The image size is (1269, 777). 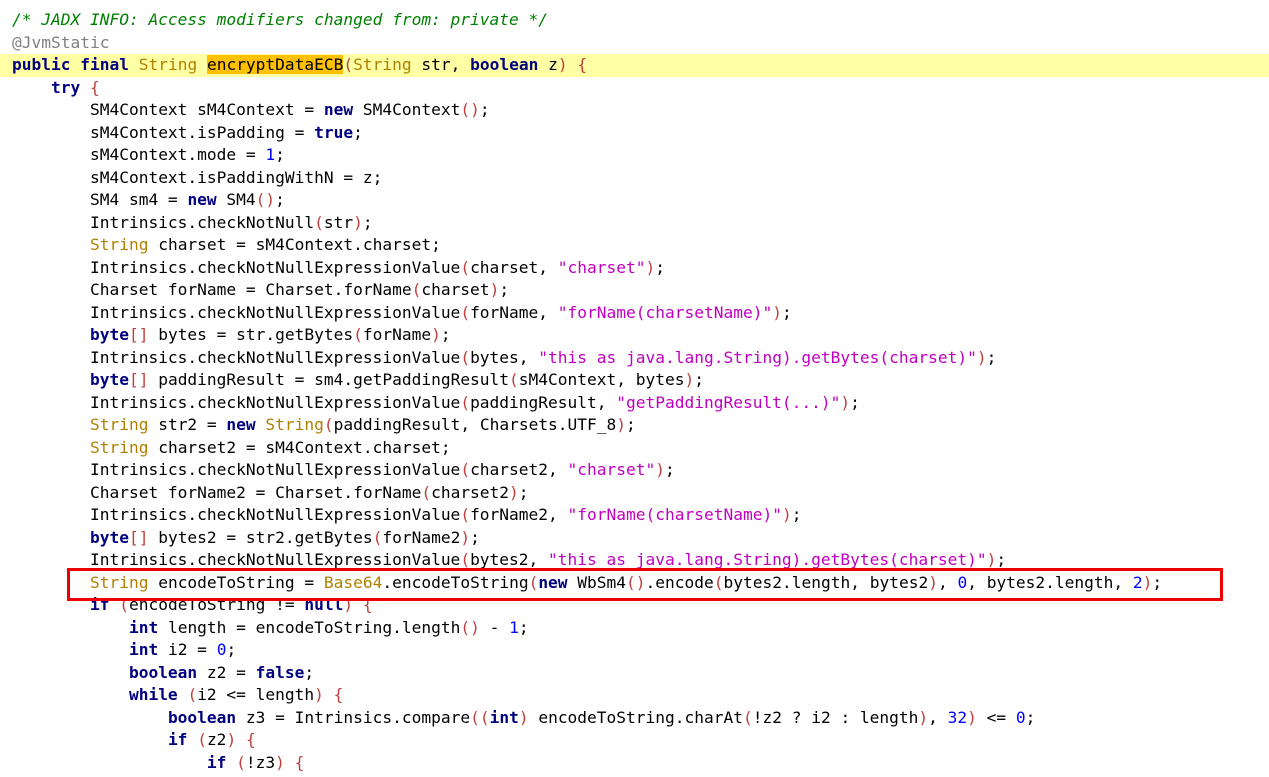 I want to click on code-token-plain: , bytes2.length,, so click(x=1050, y=582).